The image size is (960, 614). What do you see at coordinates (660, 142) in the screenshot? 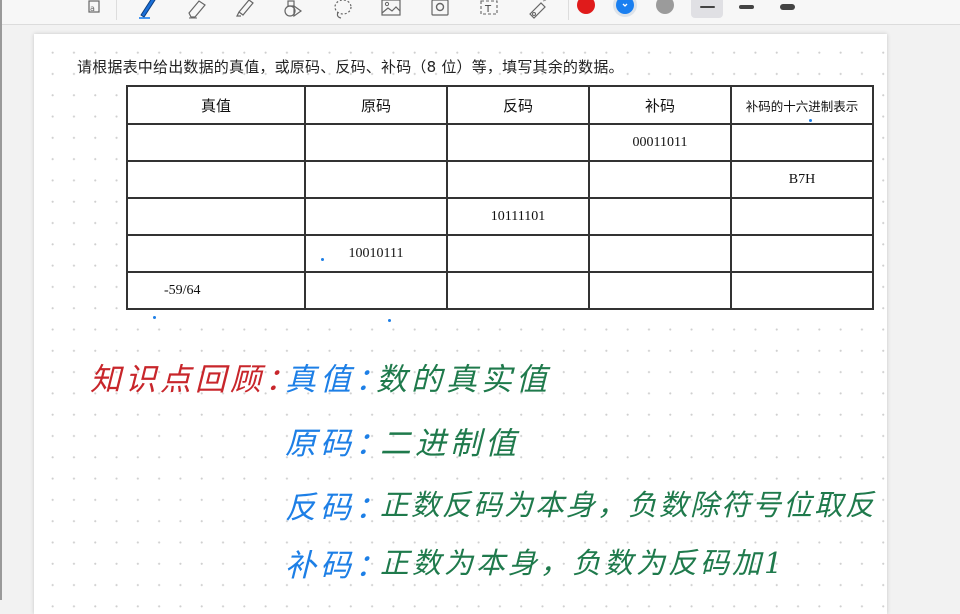
I see `table-cell: 00011011` at bounding box center [660, 142].